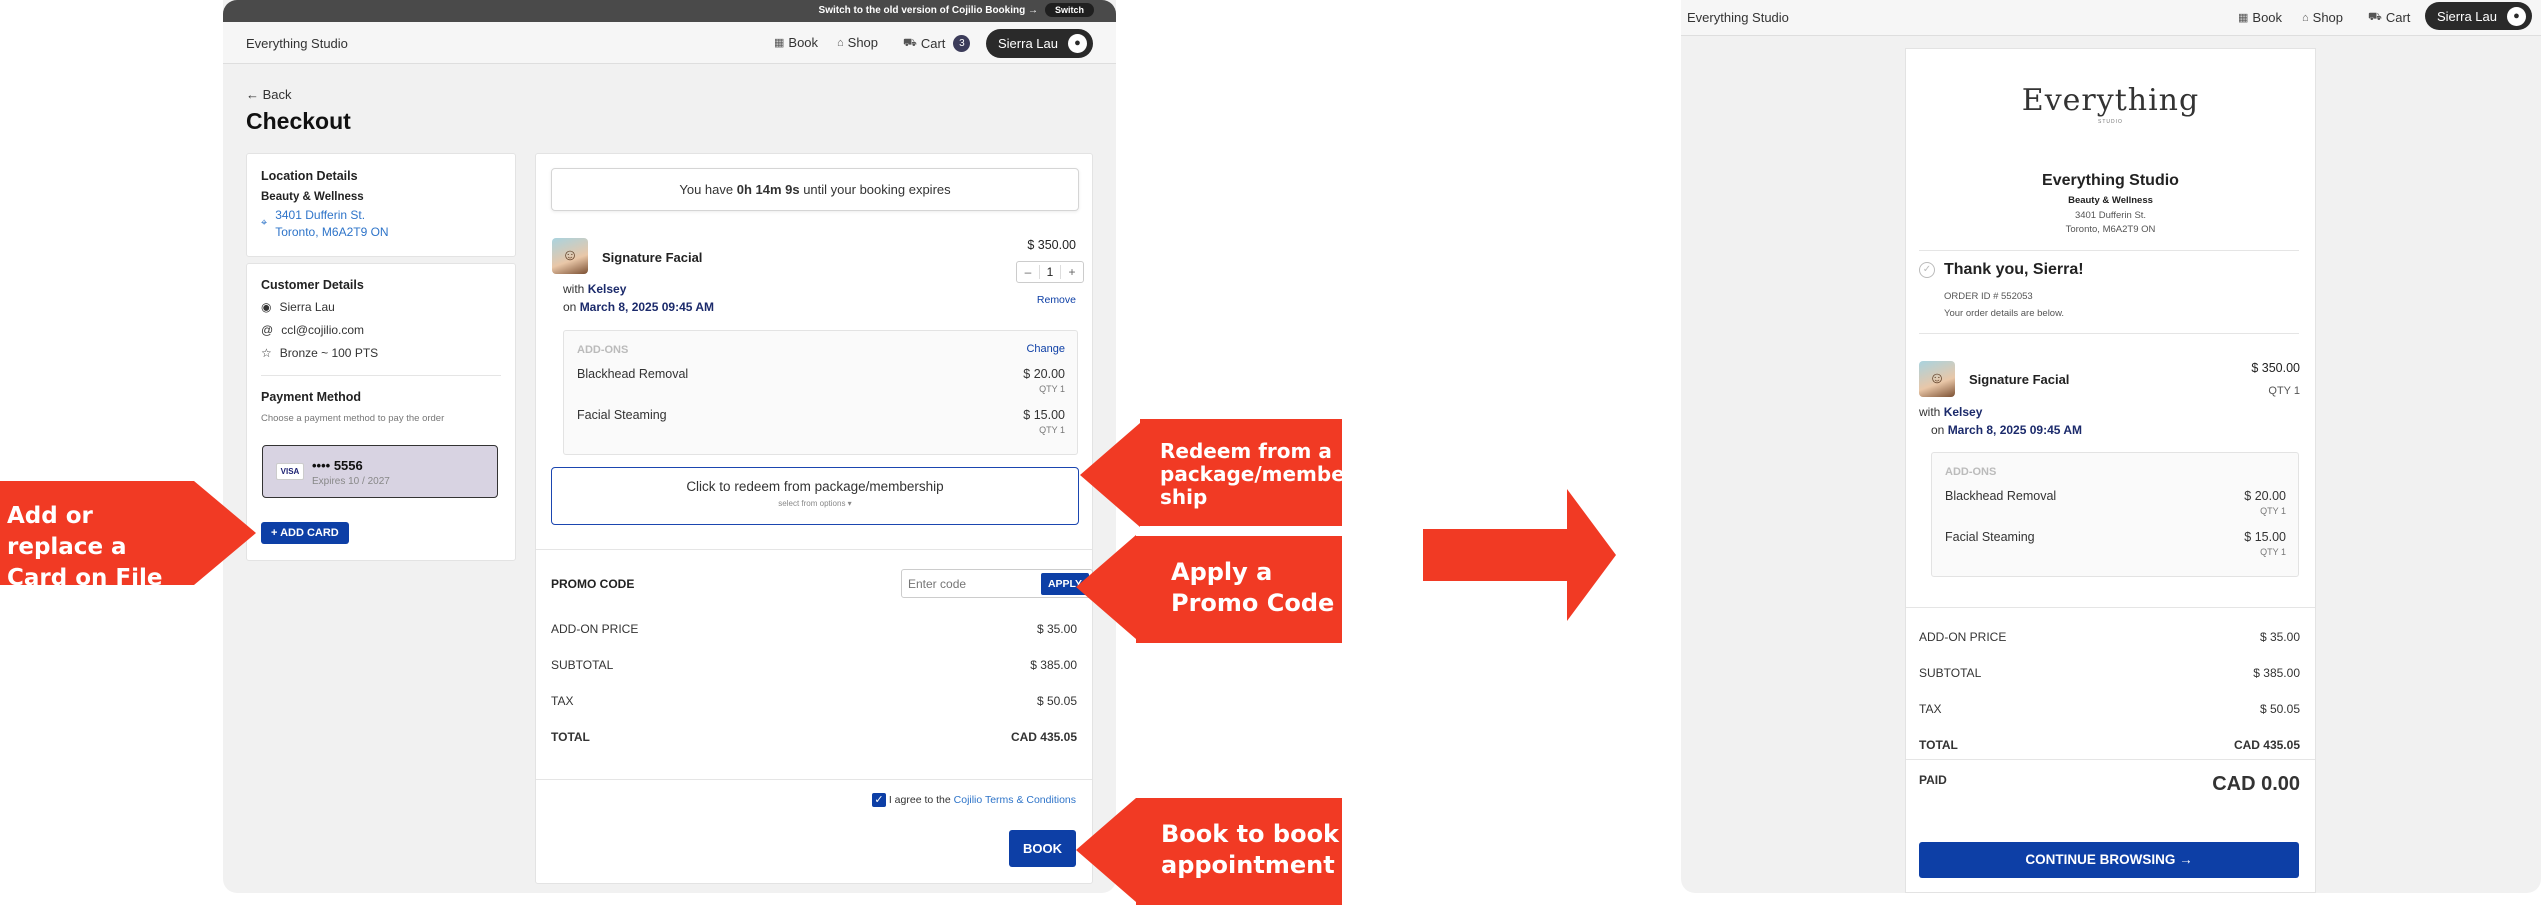 This screenshot has width=2541, height=905. Describe the element at coordinates (2110, 229) in the screenshot. I see `studio-address-2: Toronto, M6A2T9 ON` at that location.